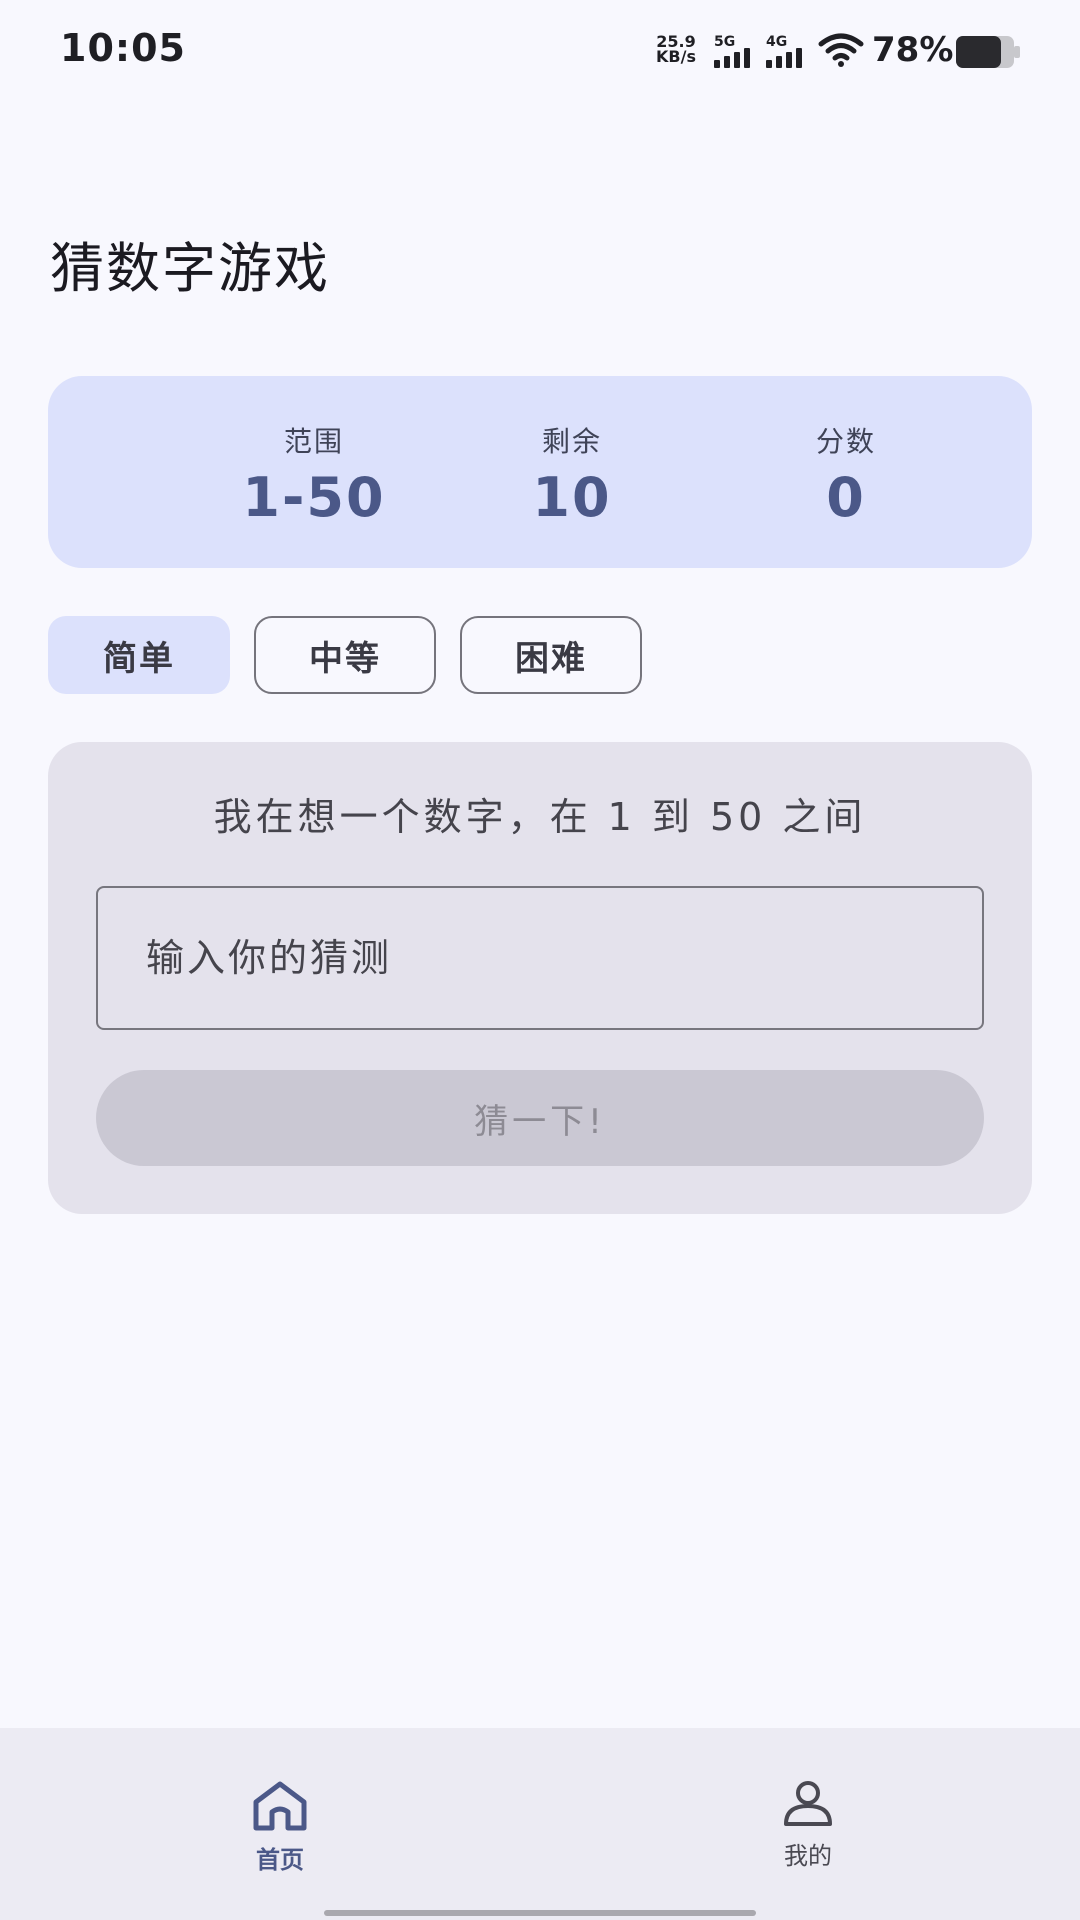  I want to click on stat-range-value: 1-50, so click(314, 497).